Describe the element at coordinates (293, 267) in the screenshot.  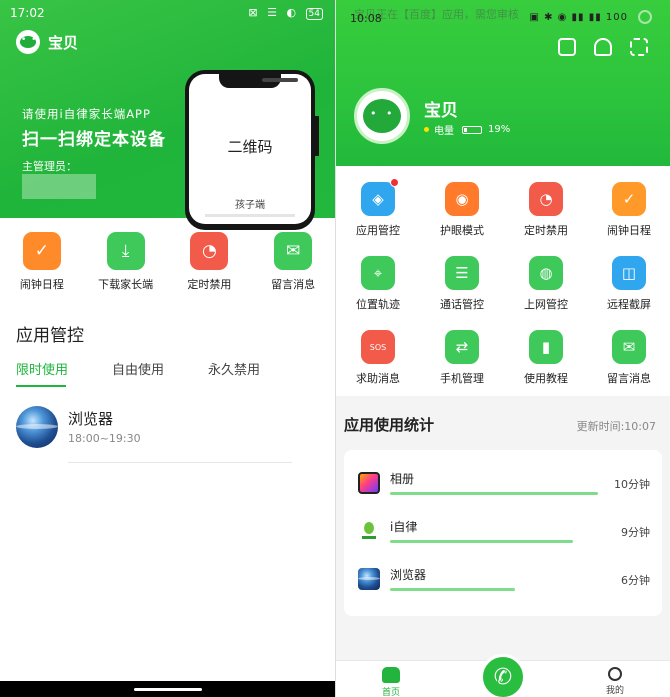
I see `quick-action-message: ✉ 留言消息` at that location.